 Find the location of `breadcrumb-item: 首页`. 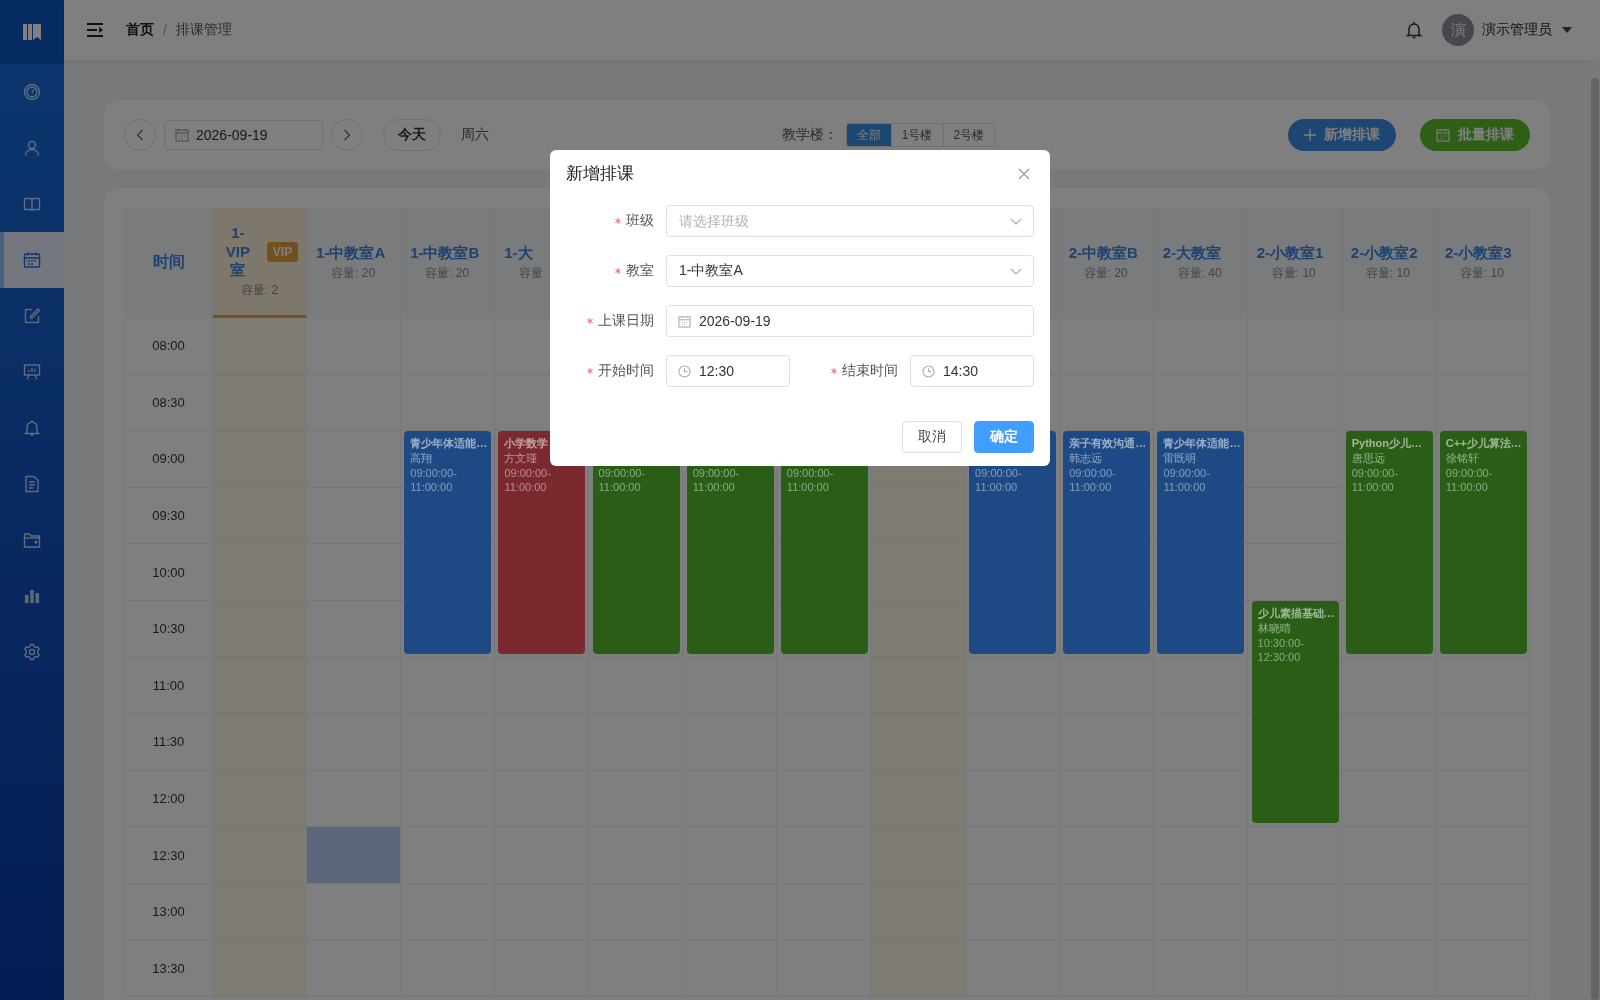

breadcrumb-item: 首页 is located at coordinates (140, 30).